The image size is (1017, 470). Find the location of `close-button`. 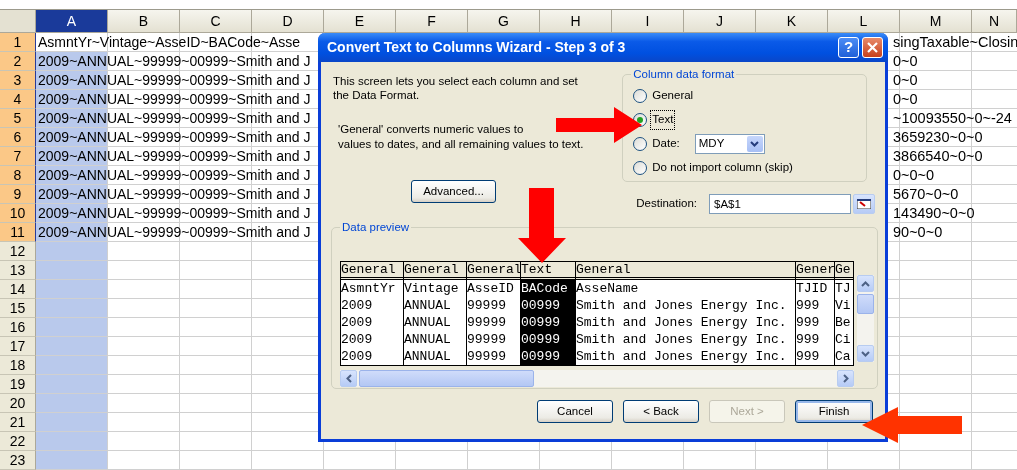

close-button is located at coordinates (872, 47).